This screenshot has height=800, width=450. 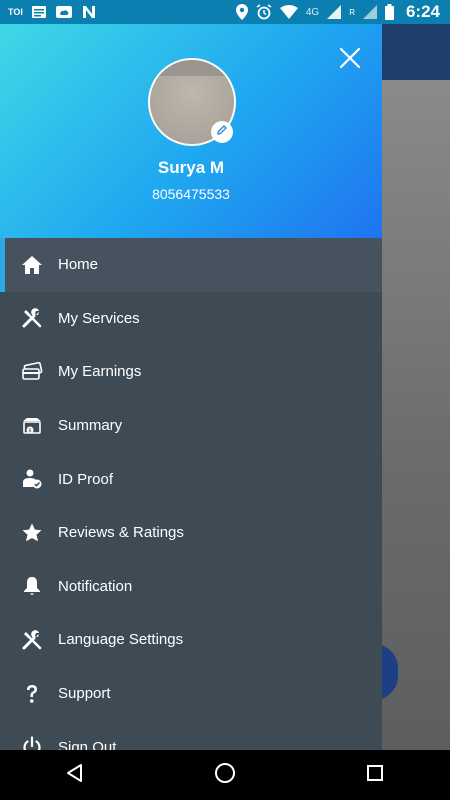 I want to click on recents-square-icon, so click(x=375, y=775).